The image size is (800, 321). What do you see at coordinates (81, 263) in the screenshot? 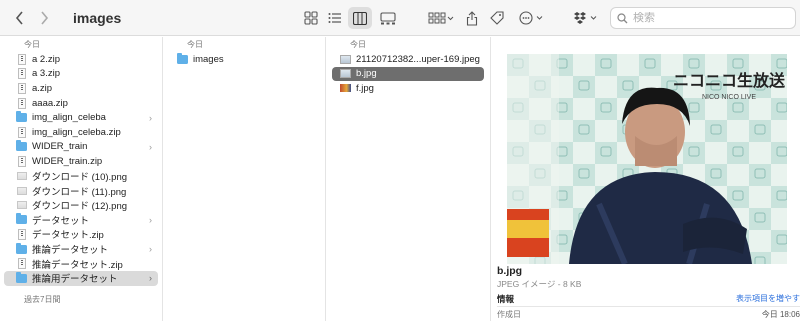
I see `file-item: 推論データセット.zip` at bounding box center [81, 263].